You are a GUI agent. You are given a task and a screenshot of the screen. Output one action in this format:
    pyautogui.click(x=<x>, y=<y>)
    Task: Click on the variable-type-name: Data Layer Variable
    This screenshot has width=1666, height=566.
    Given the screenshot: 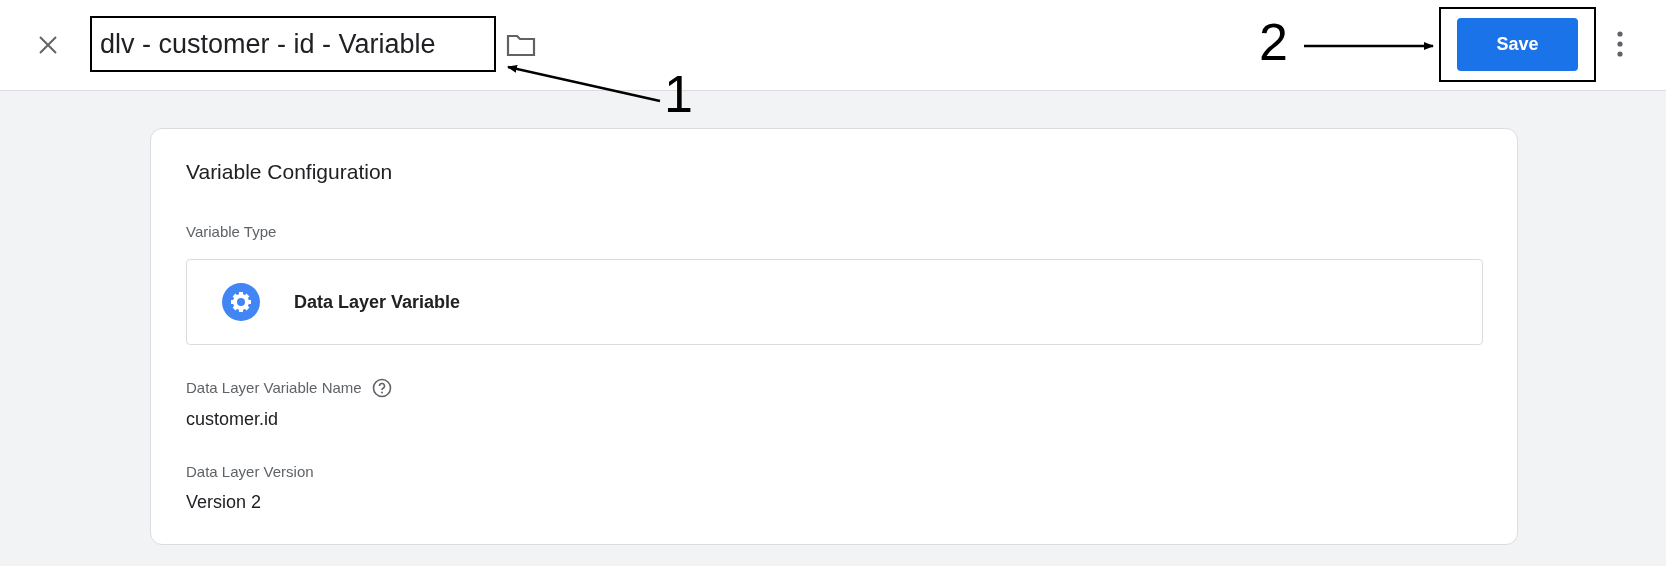 What is the action you would take?
    pyautogui.click(x=377, y=302)
    